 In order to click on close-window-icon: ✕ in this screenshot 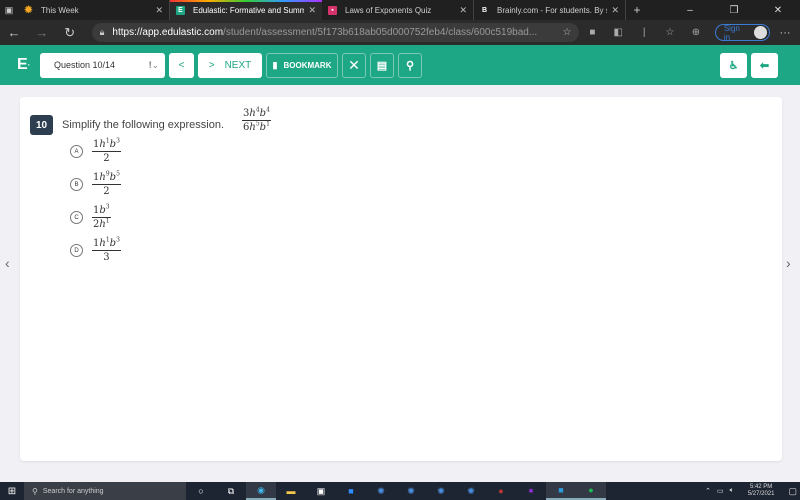, I will do `click(778, 10)`.